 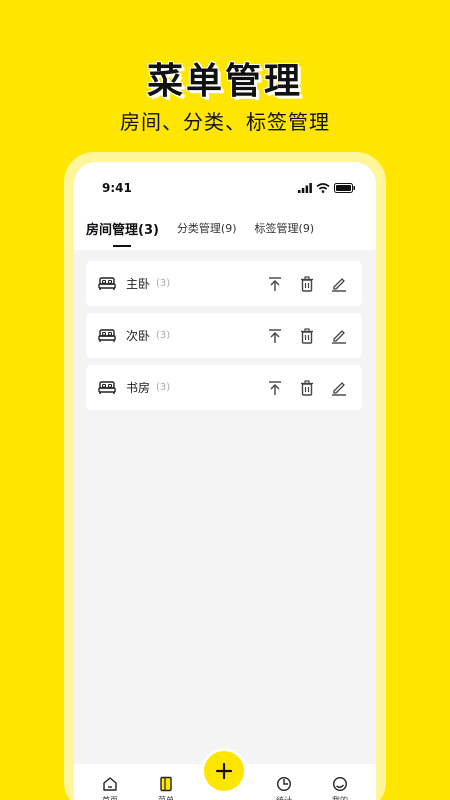 What do you see at coordinates (340, 797) in the screenshot?
I see `nav-profile-label: 我的` at bounding box center [340, 797].